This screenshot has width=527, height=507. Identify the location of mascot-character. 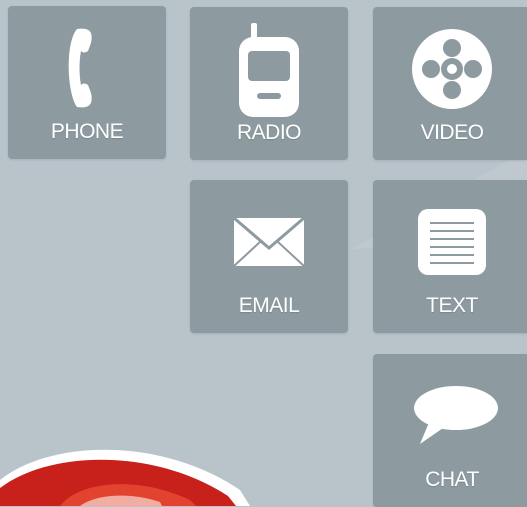
(125, 477).